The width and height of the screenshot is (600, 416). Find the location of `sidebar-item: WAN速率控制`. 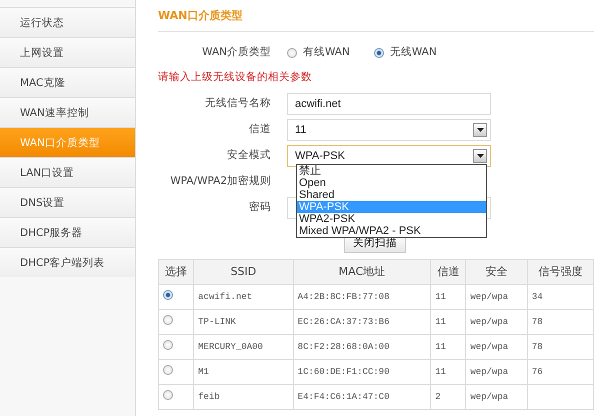

sidebar-item: WAN速率控制 is located at coordinates (67, 112).